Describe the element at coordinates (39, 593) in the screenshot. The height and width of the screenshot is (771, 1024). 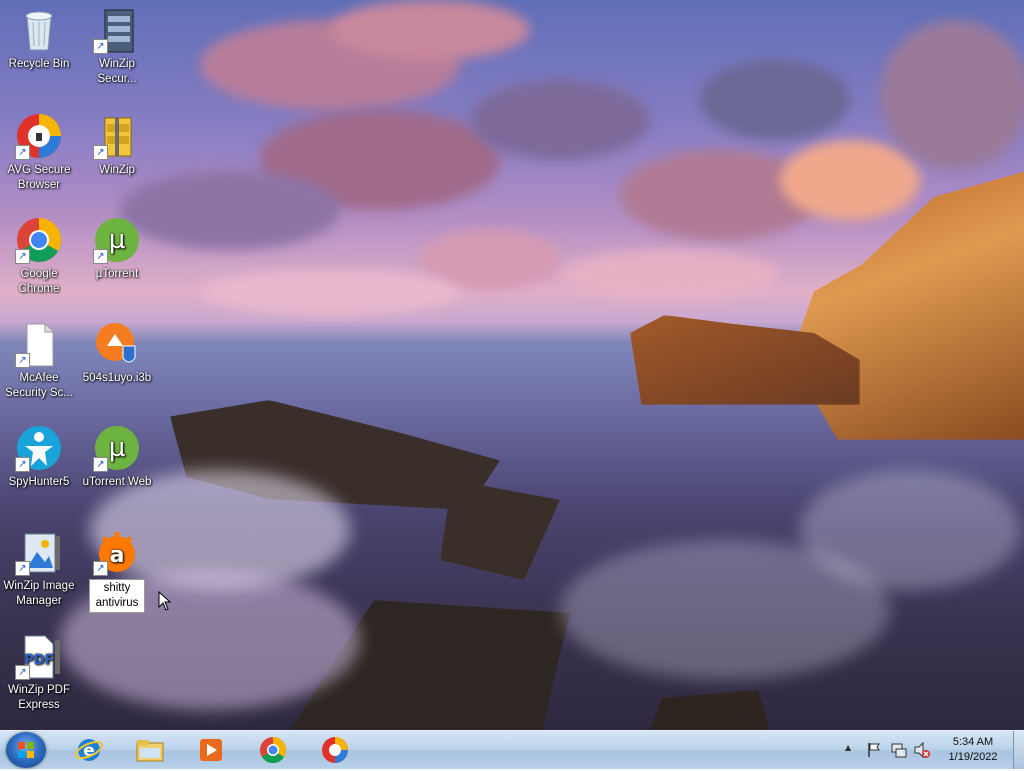
I see `desktop-icon-label: WinZip Image Manager` at that location.